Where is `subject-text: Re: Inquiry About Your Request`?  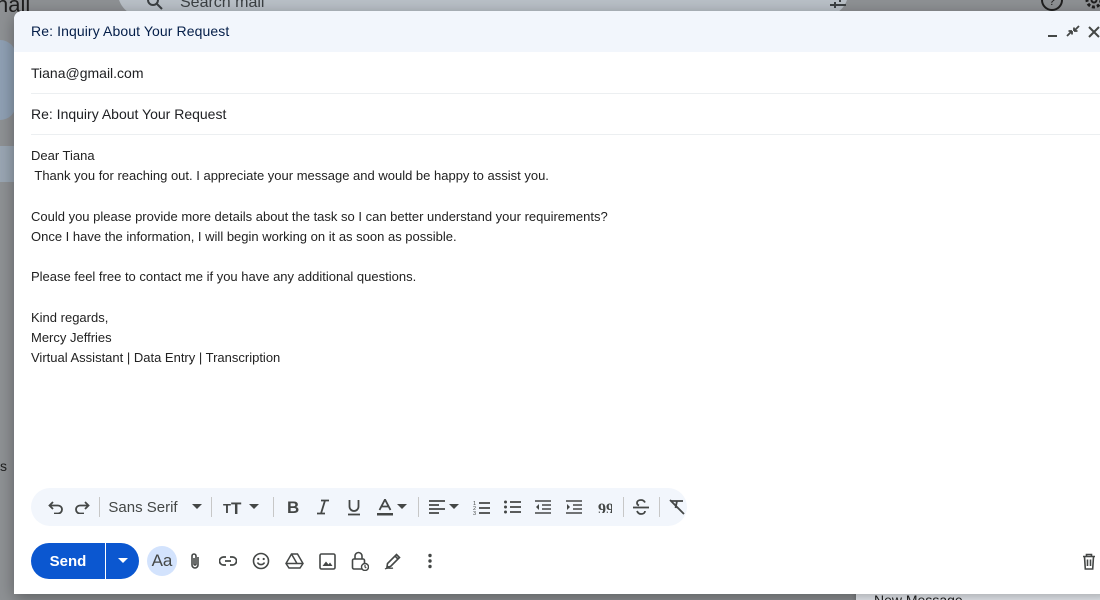 subject-text: Re: Inquiry About Your Request is located at coordinates (128, 114).